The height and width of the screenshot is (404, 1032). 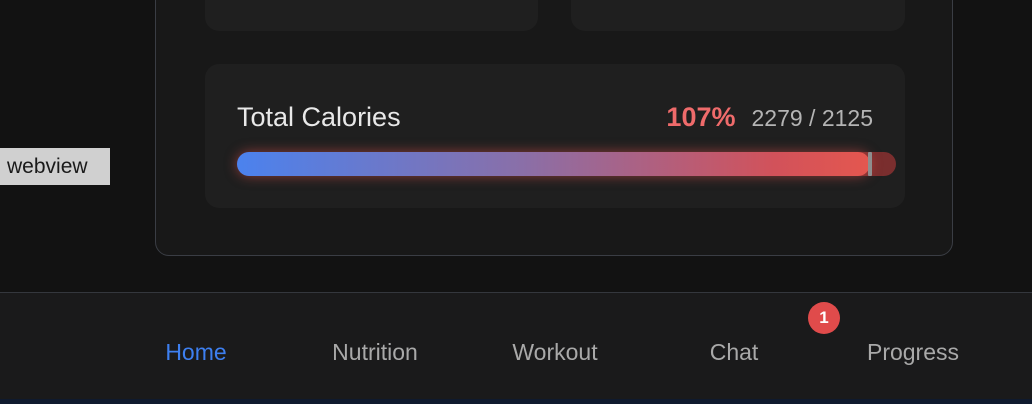 What do you see at coordinates (913, 352) in the screenshot?
I see `nav-progress: Progress` at bounding box center [913, 352].